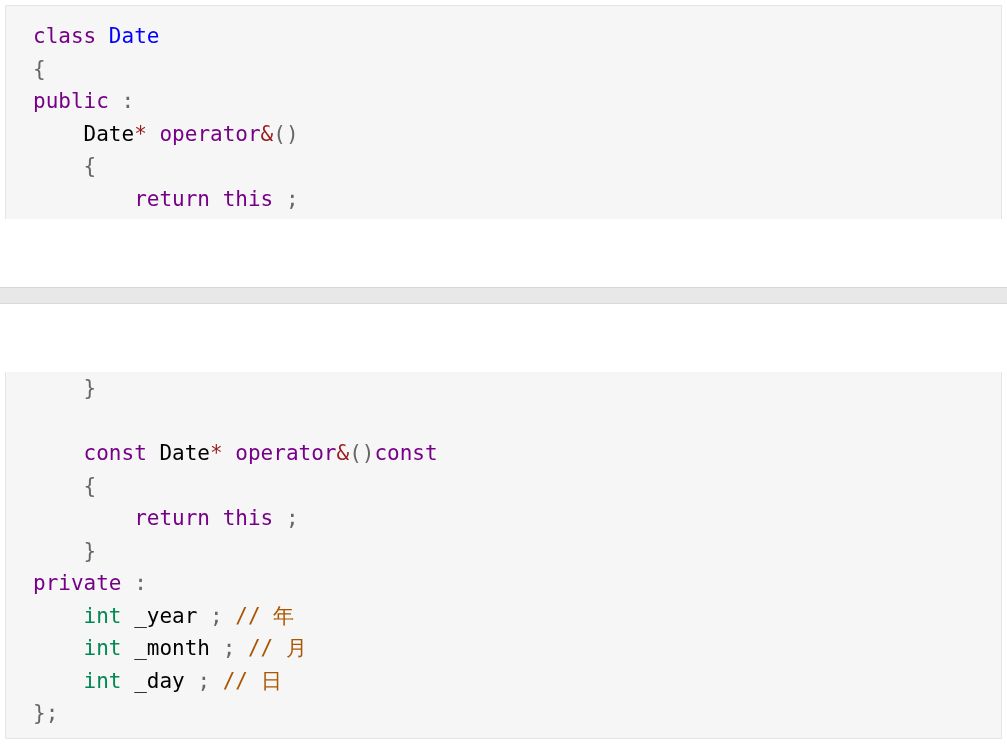 This screenshot has width=1007, height=752. What do you see at coordinates (46, 713) in the screenshot?
I see `code-line: };` at bounding box center [46, 713].